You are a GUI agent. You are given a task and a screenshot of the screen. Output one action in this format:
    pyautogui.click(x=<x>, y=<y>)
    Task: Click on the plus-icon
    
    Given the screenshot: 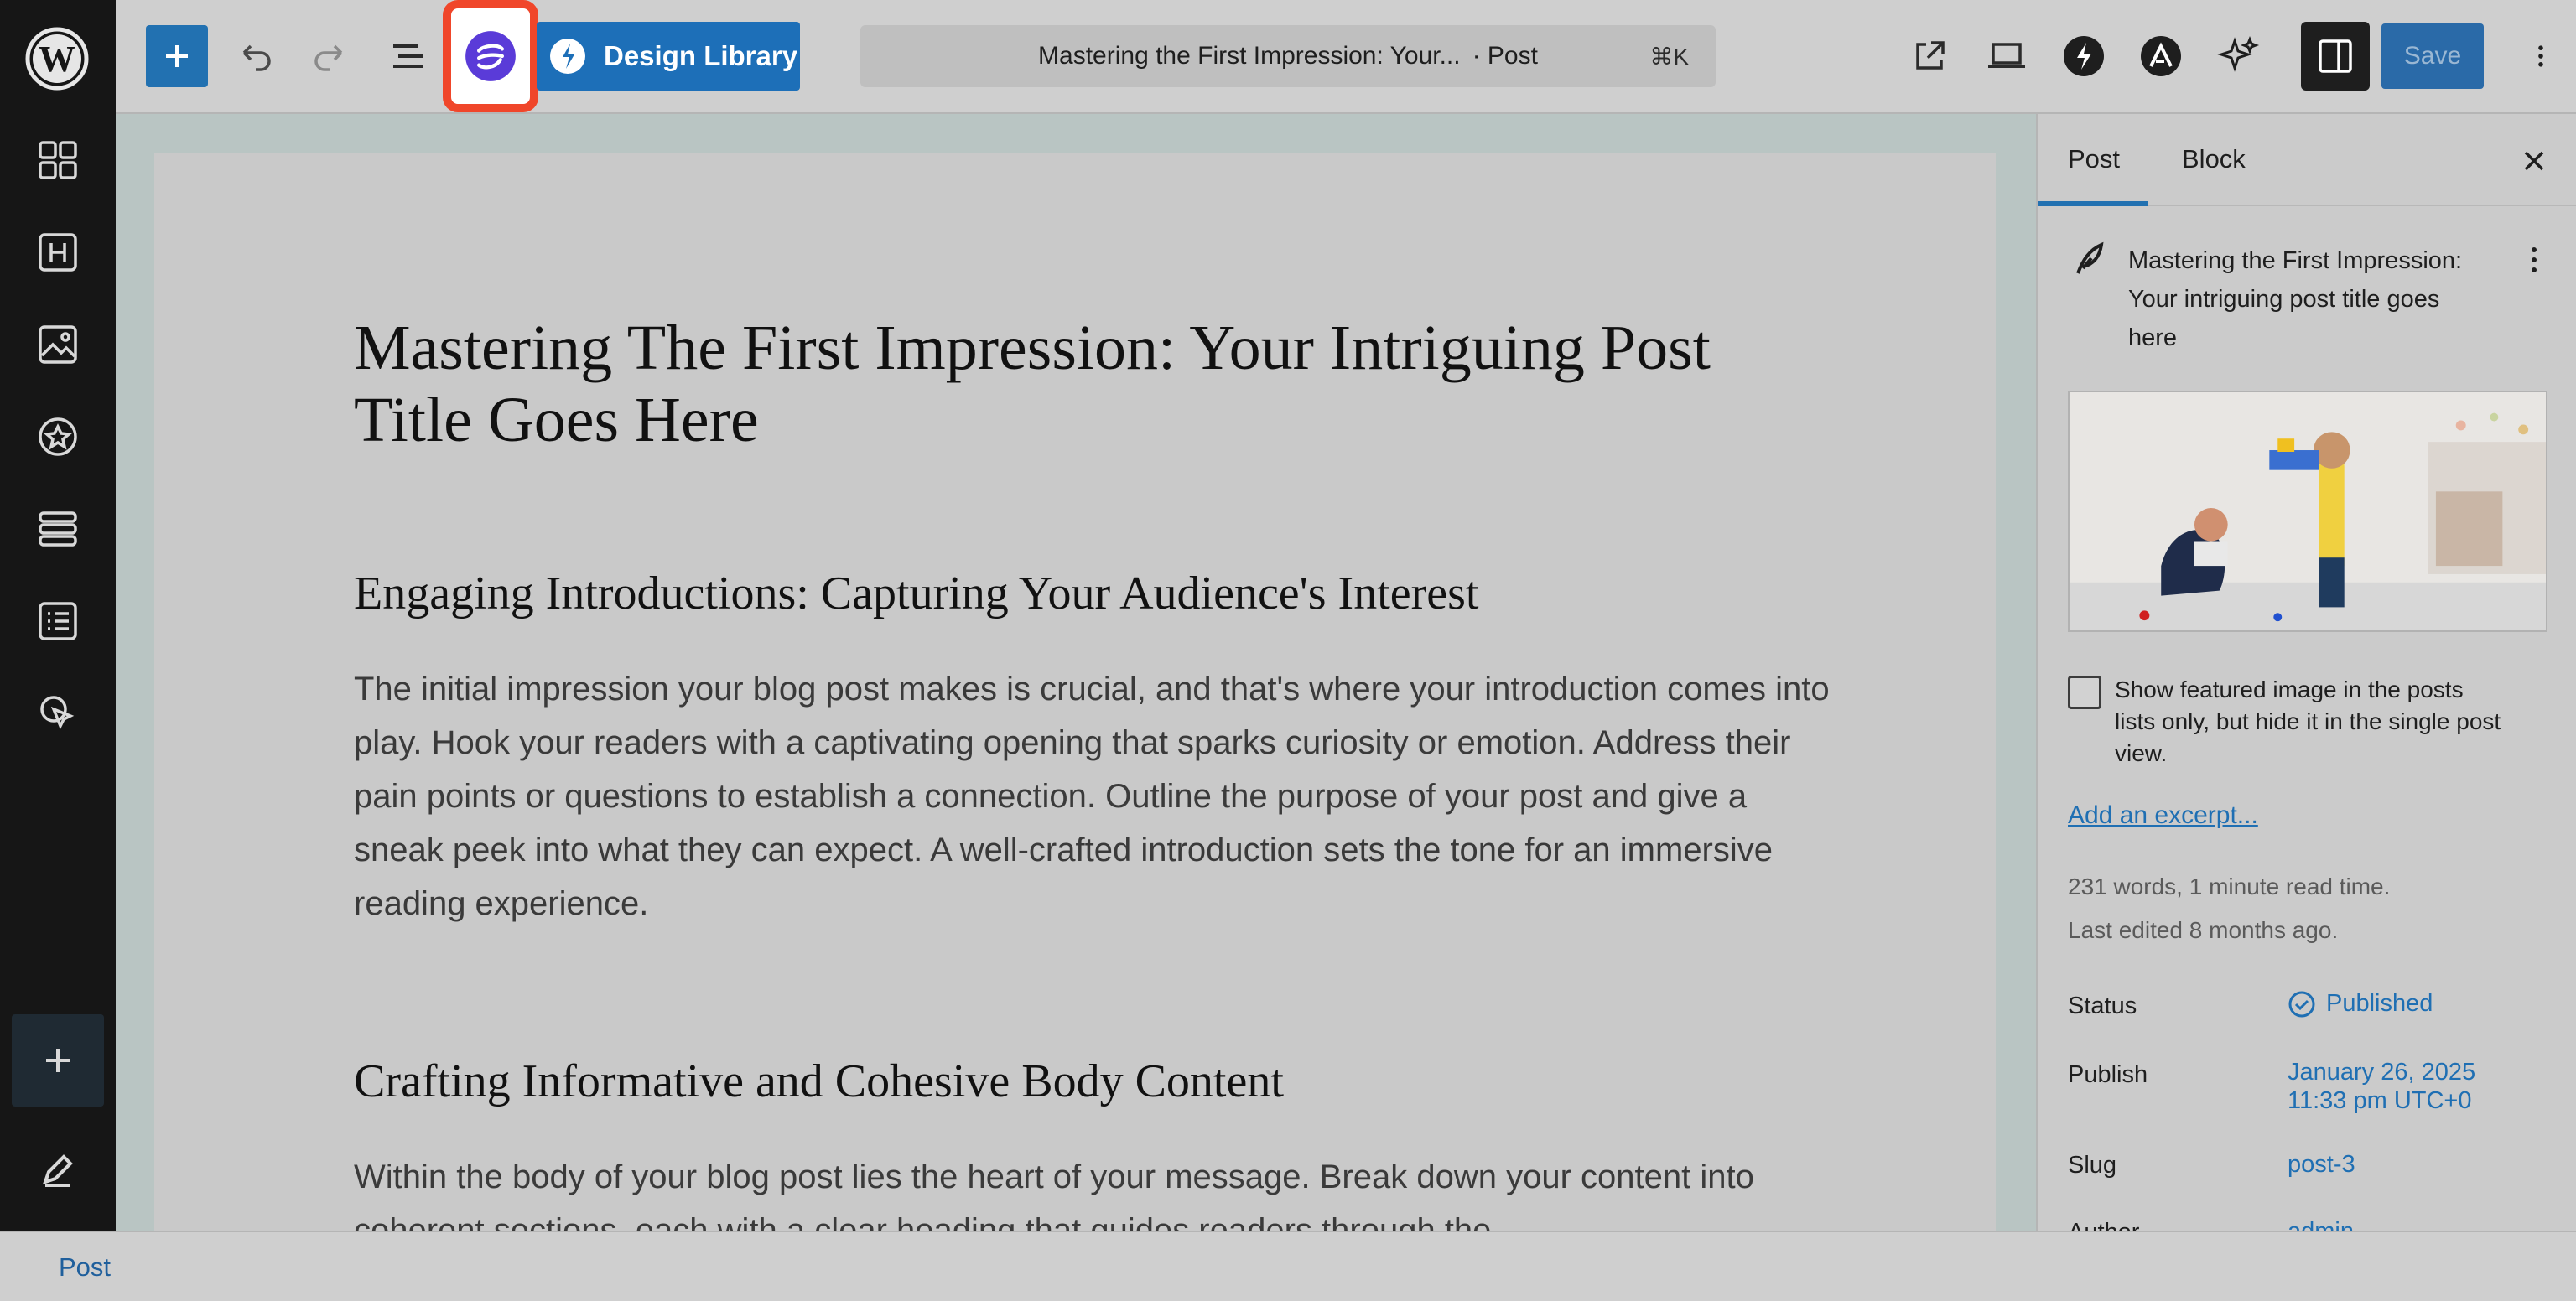 What is the action you would take?
    pyautogui.click(x=177, y=56)
    